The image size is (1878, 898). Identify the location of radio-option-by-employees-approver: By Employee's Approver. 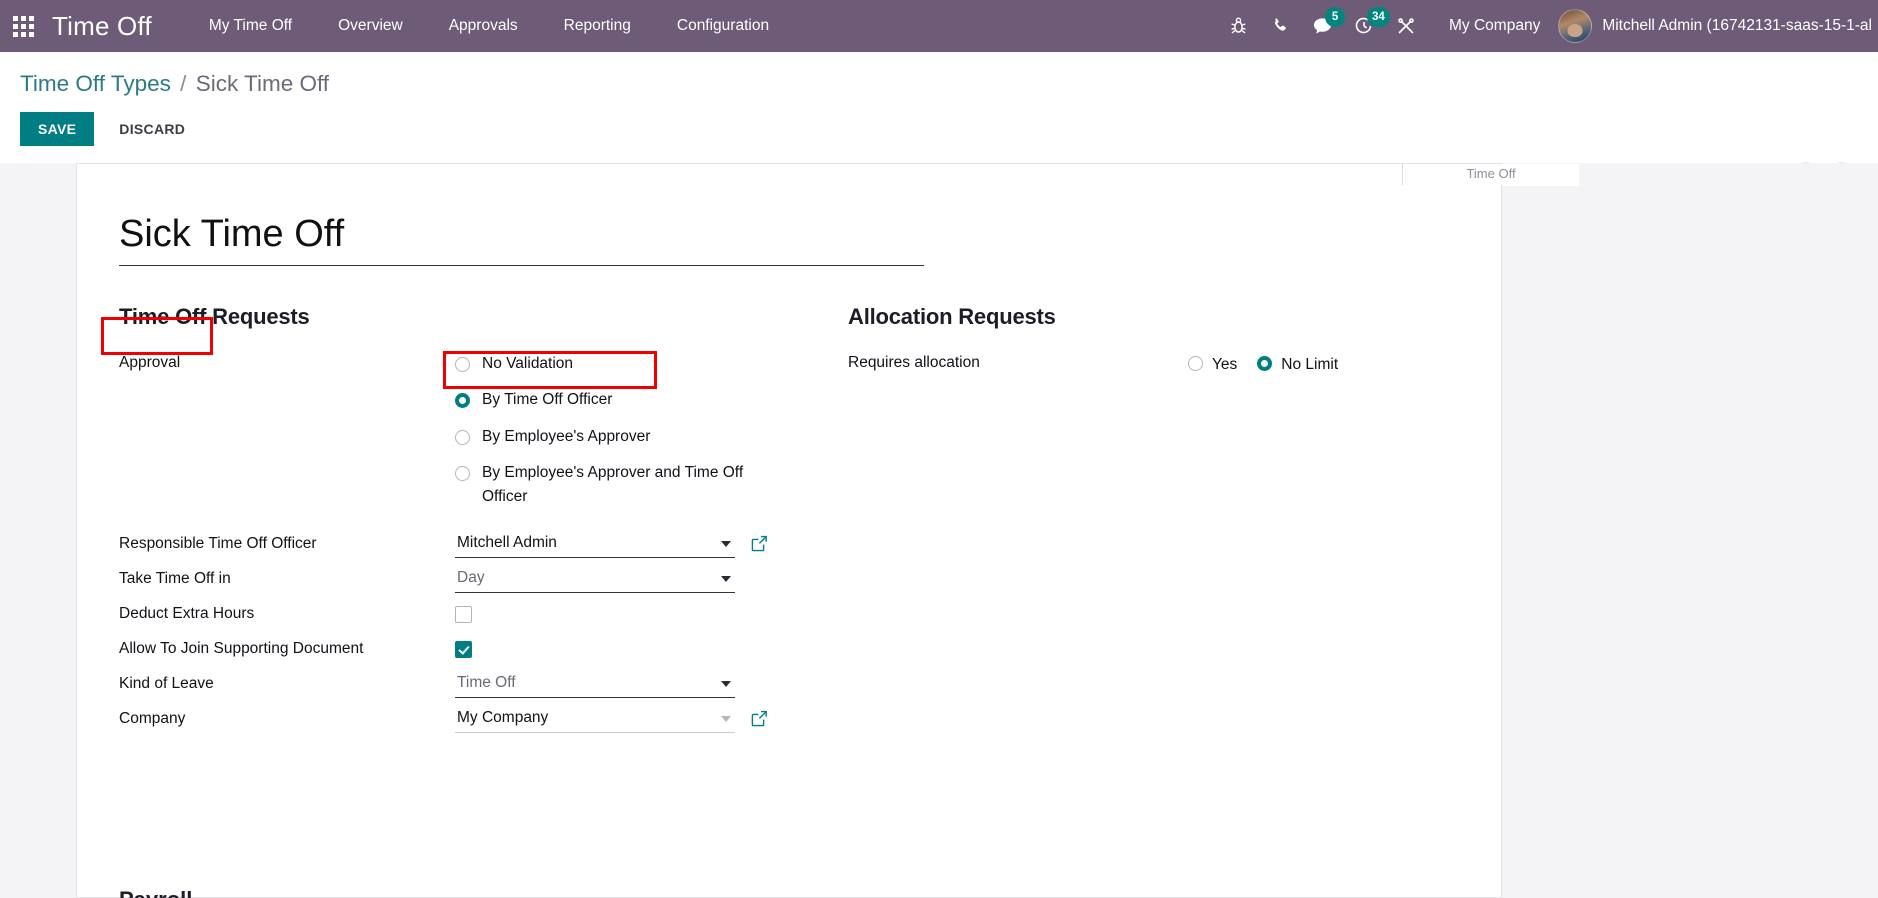
(637, 443).